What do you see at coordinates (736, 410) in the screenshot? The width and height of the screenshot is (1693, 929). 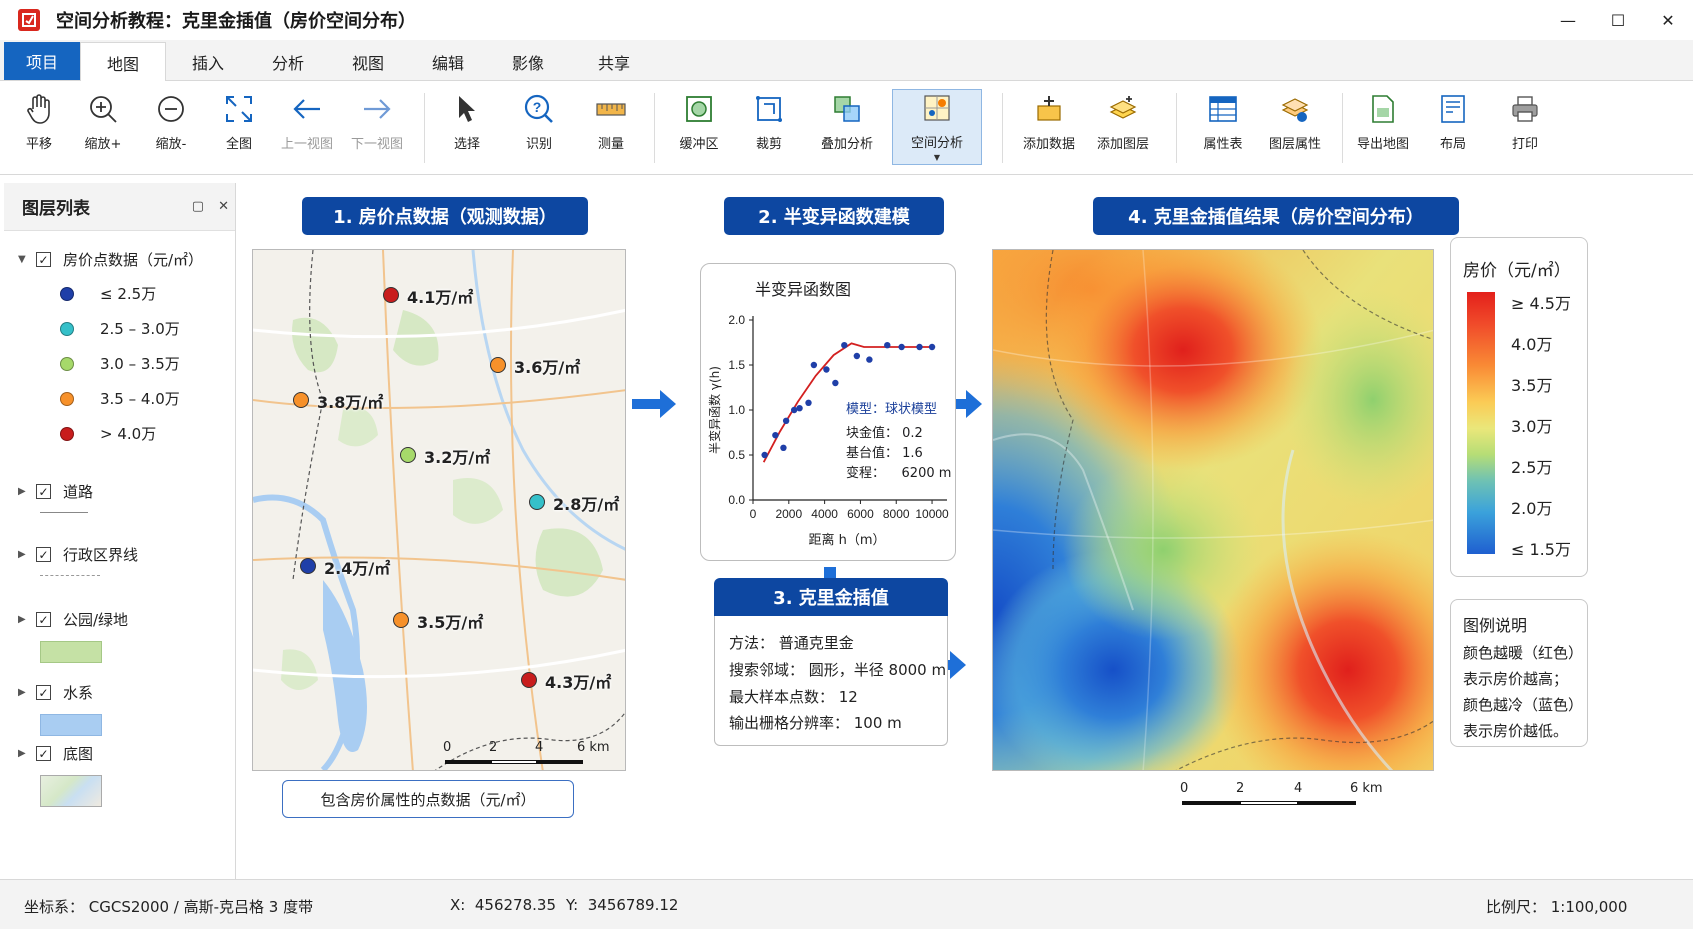 I see `y-tick-label: 1.0` at bounding box center [736, 410].